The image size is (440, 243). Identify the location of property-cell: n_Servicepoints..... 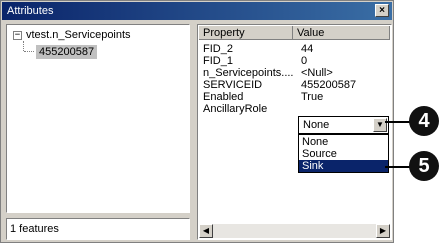
(248, 73).